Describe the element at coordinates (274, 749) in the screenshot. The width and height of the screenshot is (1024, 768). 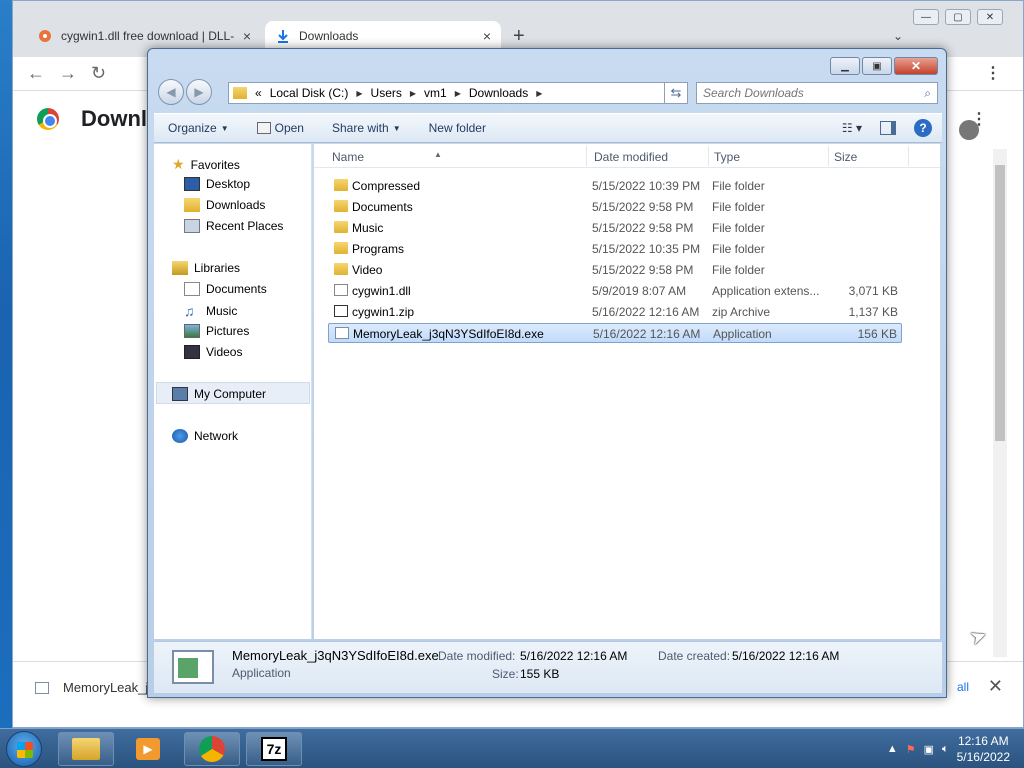
I see `taskbar-7zip: 7z` at that location.